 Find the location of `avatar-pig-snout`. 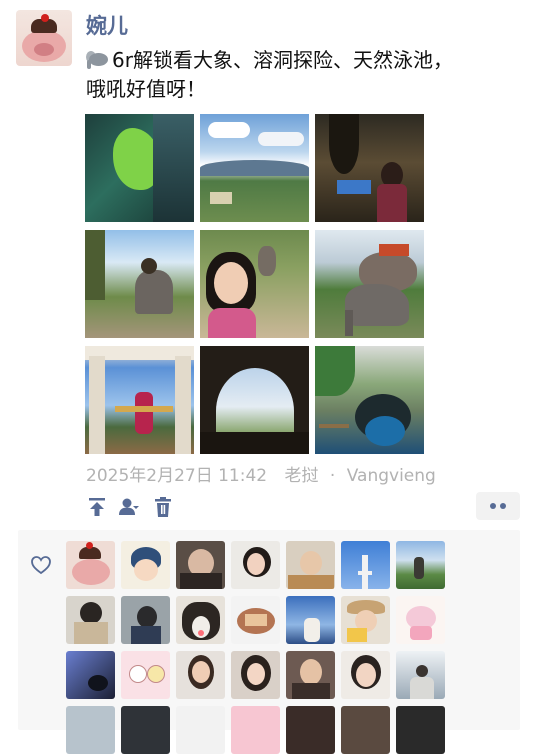

avatar-pig-snout is located at coordinates (44, 49).